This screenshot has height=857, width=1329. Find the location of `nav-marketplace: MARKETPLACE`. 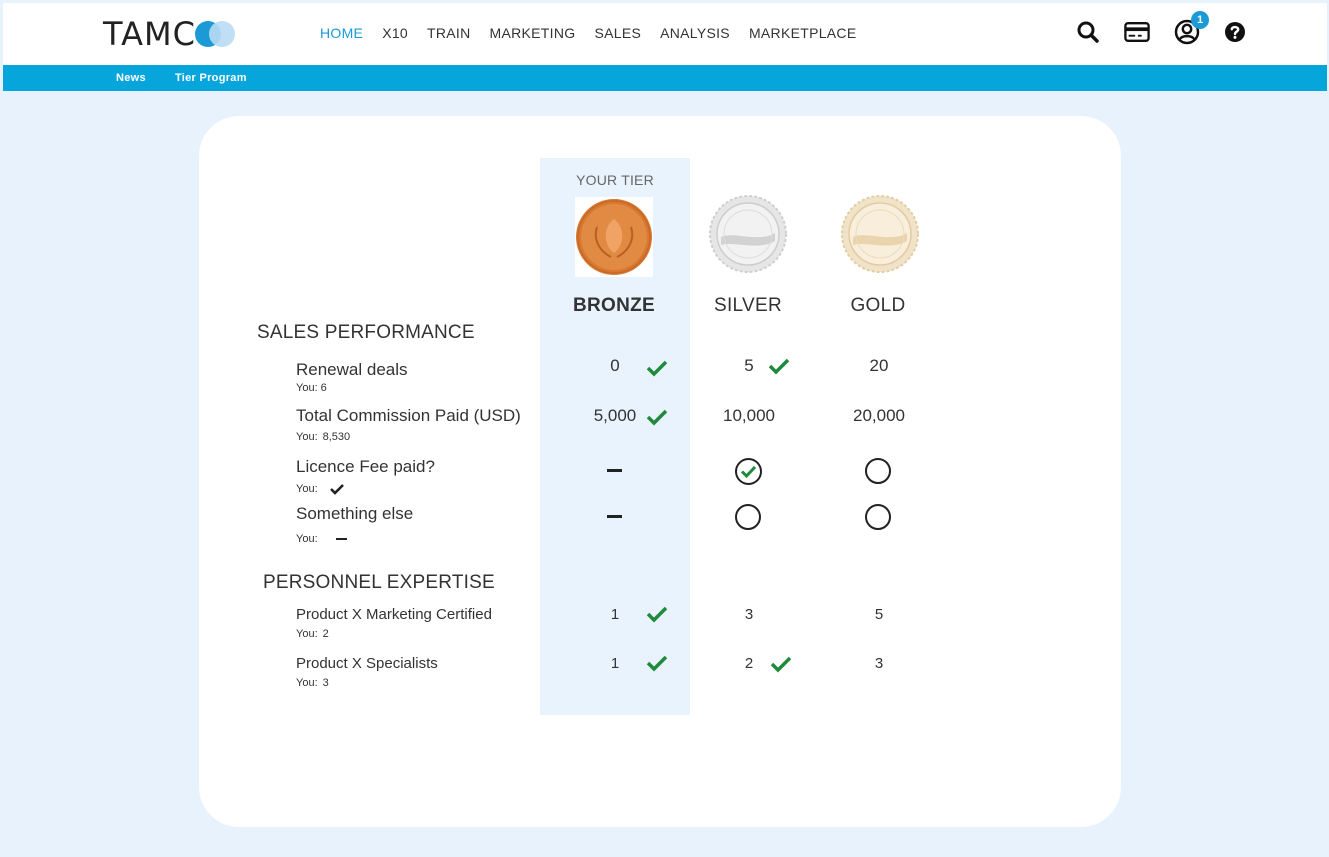

nav-marketplace: MARKETPLACE is located at coordinates (803, 33).